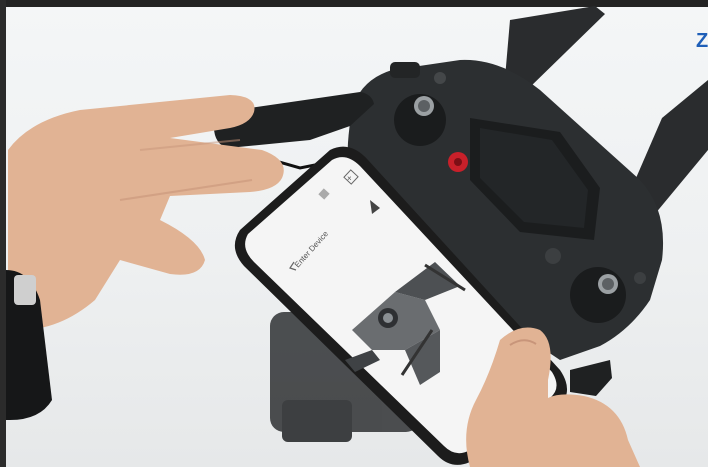  I want to click on right-joystick, so click(598, 295).